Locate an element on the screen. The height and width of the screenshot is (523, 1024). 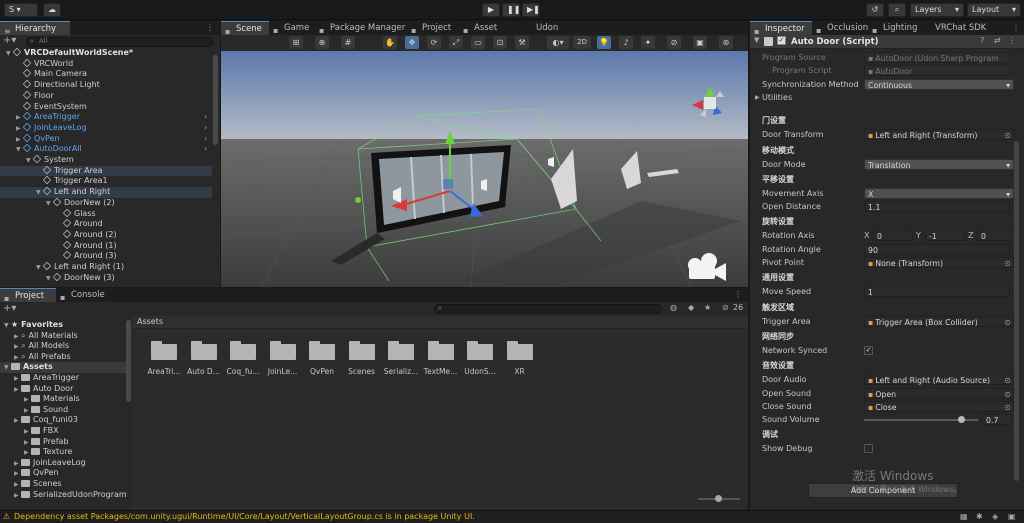
field-input: ▪AutoDoor (Udon Sharp Program As is located at coordinates (937, 63).